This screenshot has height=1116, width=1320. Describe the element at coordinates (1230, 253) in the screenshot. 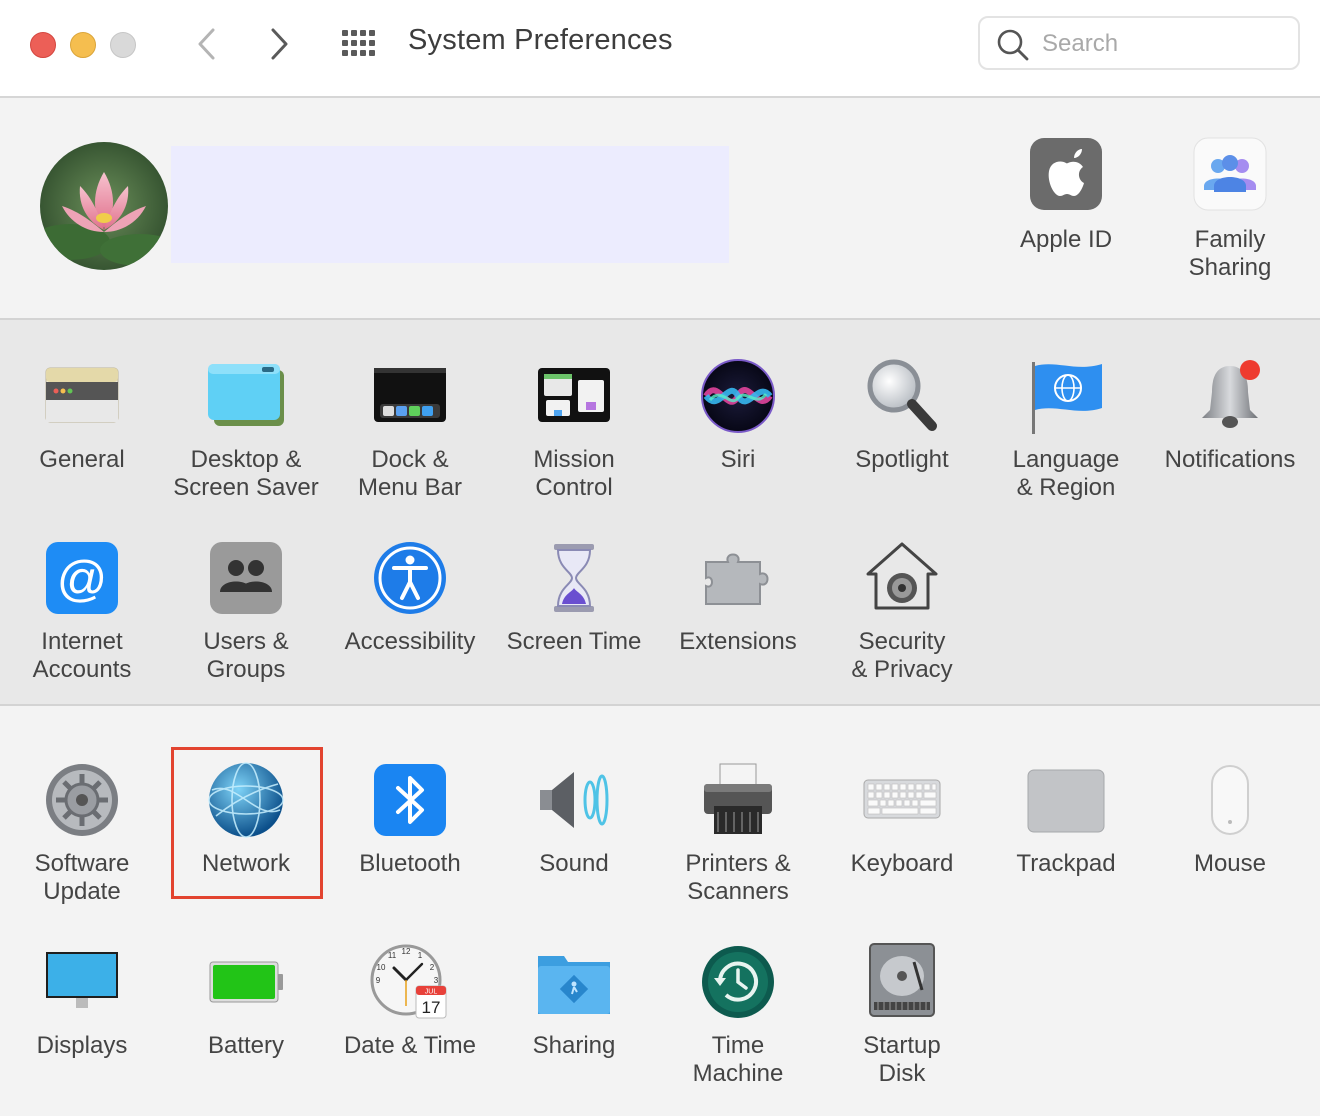

I see `pane-label: Family Sharing` at that location.